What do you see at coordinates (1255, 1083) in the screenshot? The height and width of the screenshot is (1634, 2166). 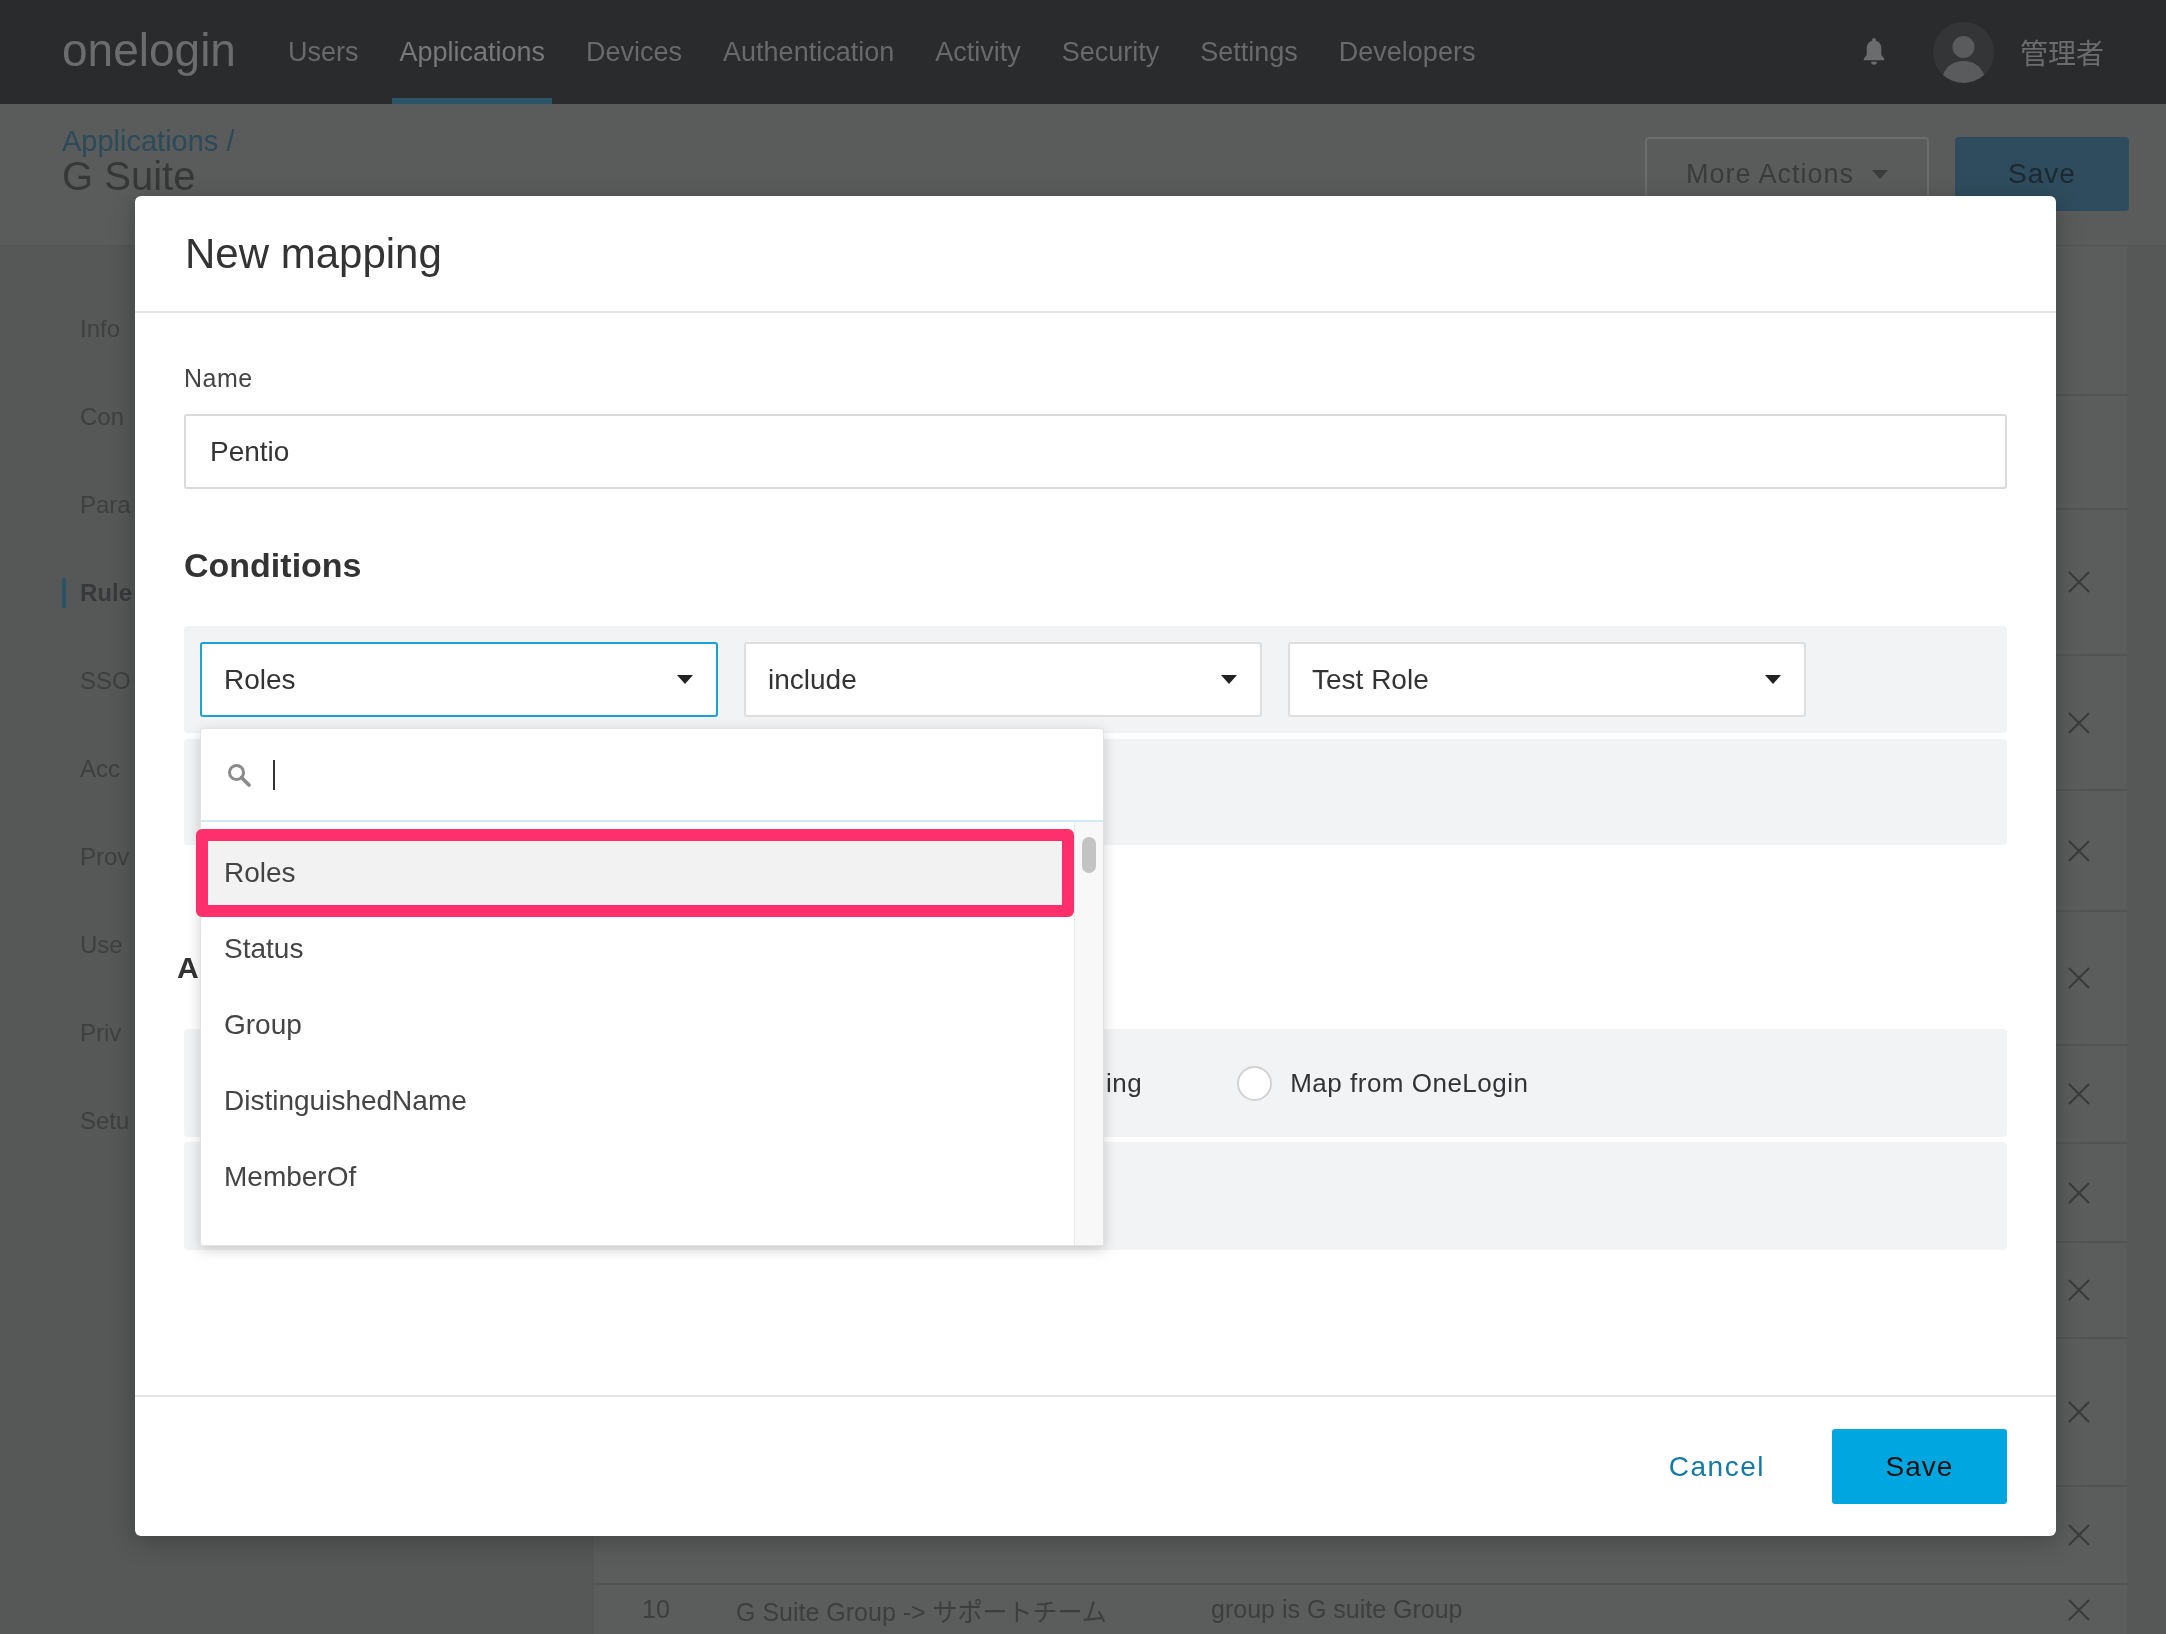 I see `radio-button` at bounding box center [1255, 1083].